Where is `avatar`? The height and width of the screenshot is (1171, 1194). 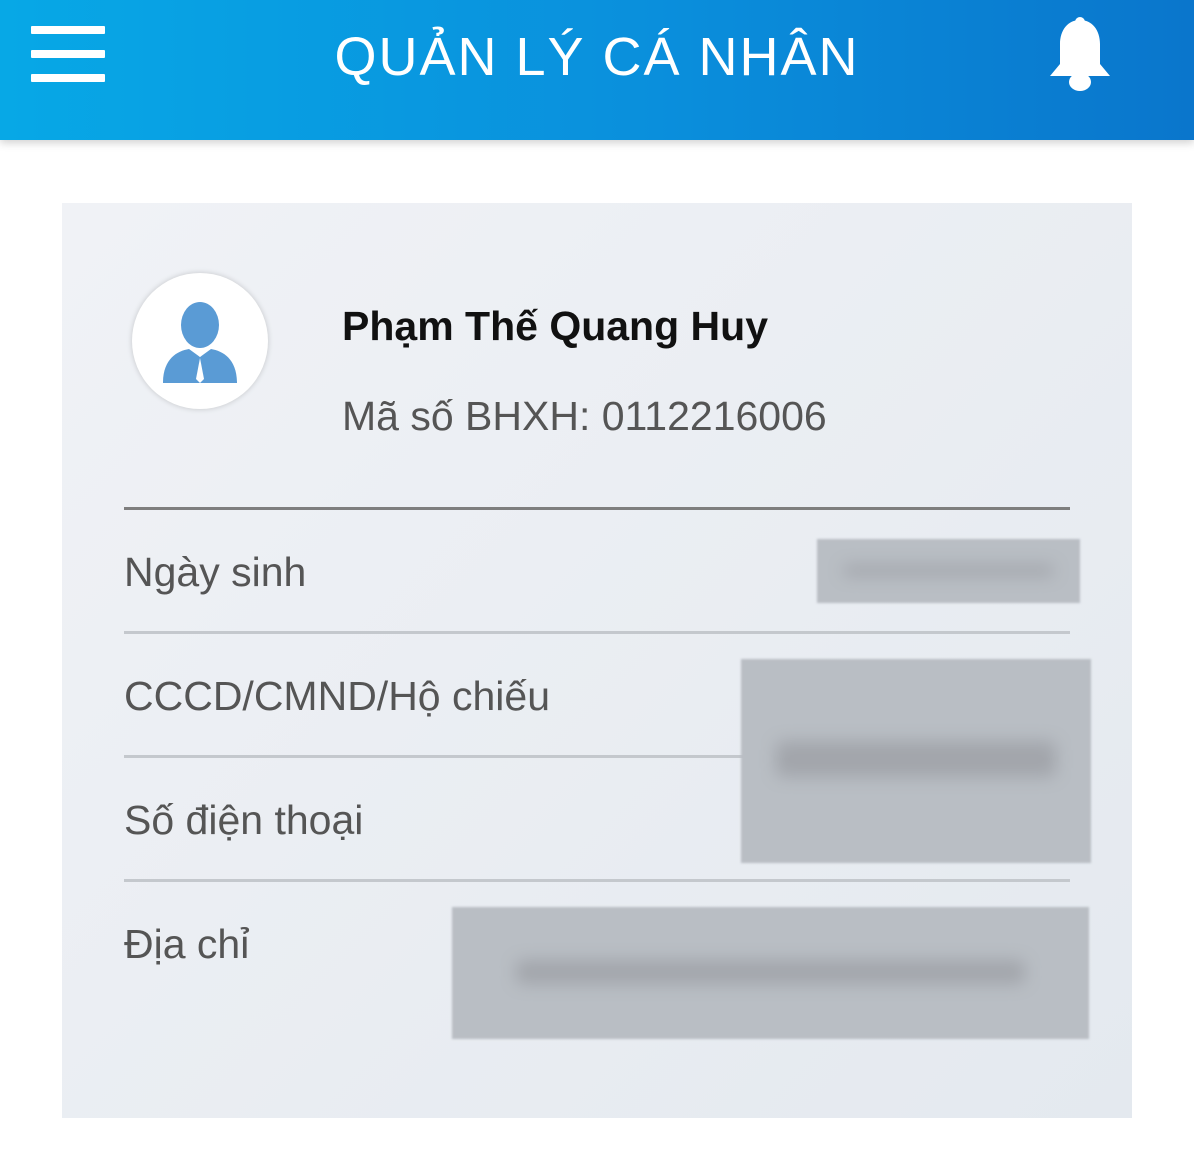 avatar is located at coordinates (200, 341).